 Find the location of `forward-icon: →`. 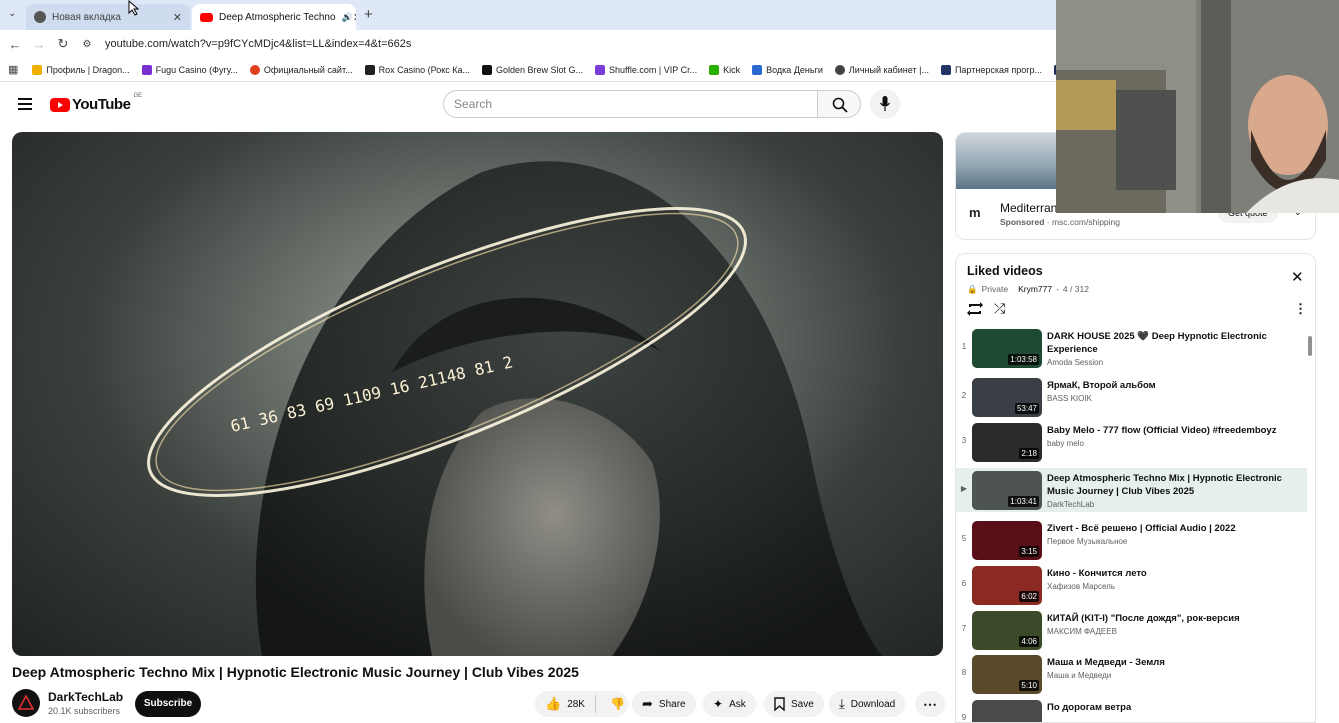

forward-icon: → is located at coordinates (39, 44).